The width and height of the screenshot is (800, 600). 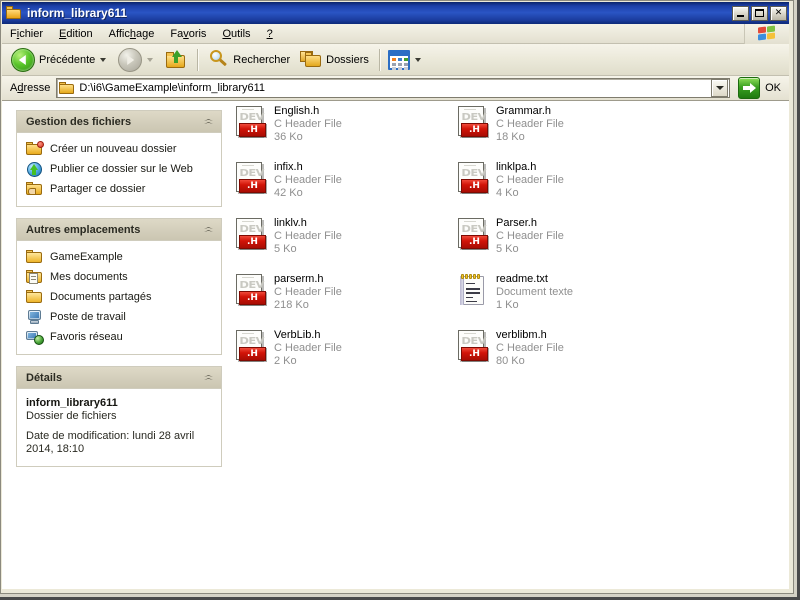 What do you see at coordinates (132, 34) in the screenshot?
I see `menu-item-affichage: Affichage` at bounding box center [132, 34].